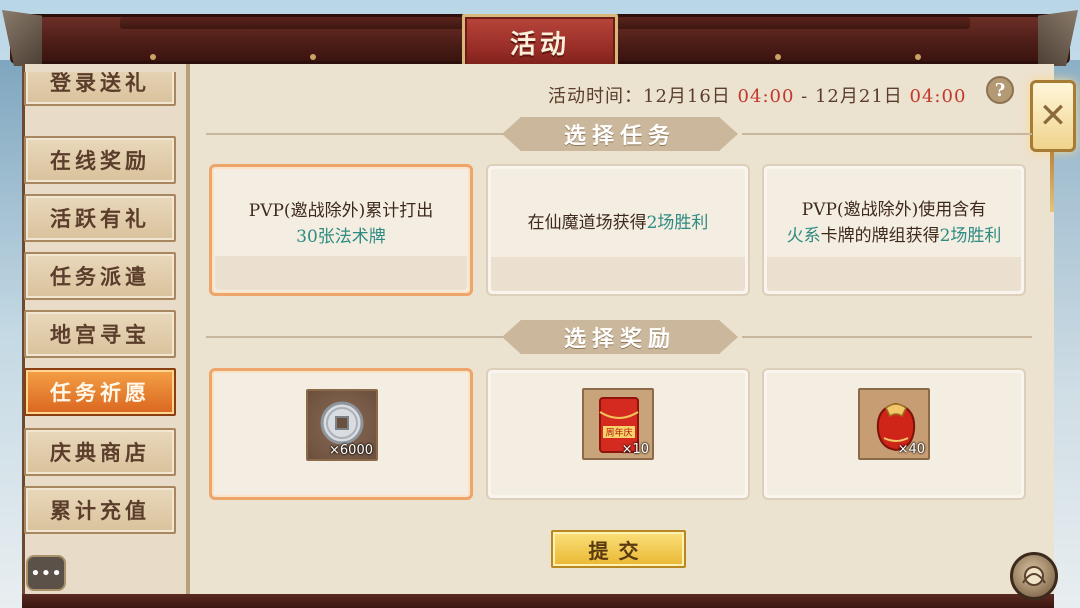 Image resolution: width=1080 pixels, height=608 pixels. What do you see at coordinates (341, 211) in the screenshot?
I see `task-text: PVP(邀战除外)累计打出` at bounding box center [341, 211].